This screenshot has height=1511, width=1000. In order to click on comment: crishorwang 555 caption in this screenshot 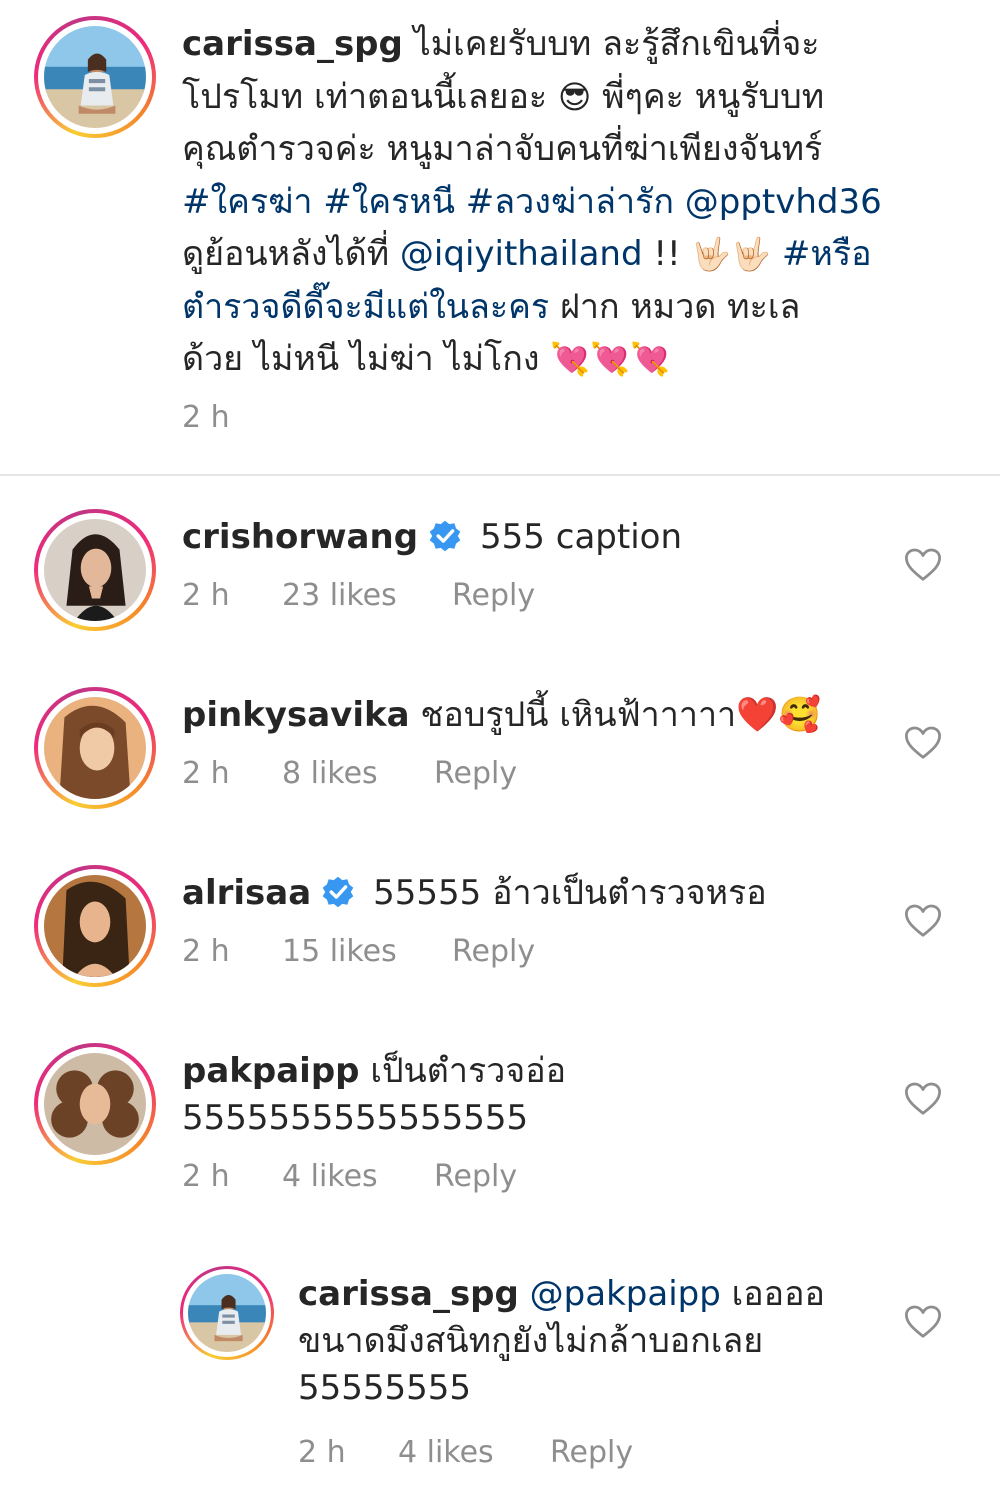, I will do `click(532, 537)`.